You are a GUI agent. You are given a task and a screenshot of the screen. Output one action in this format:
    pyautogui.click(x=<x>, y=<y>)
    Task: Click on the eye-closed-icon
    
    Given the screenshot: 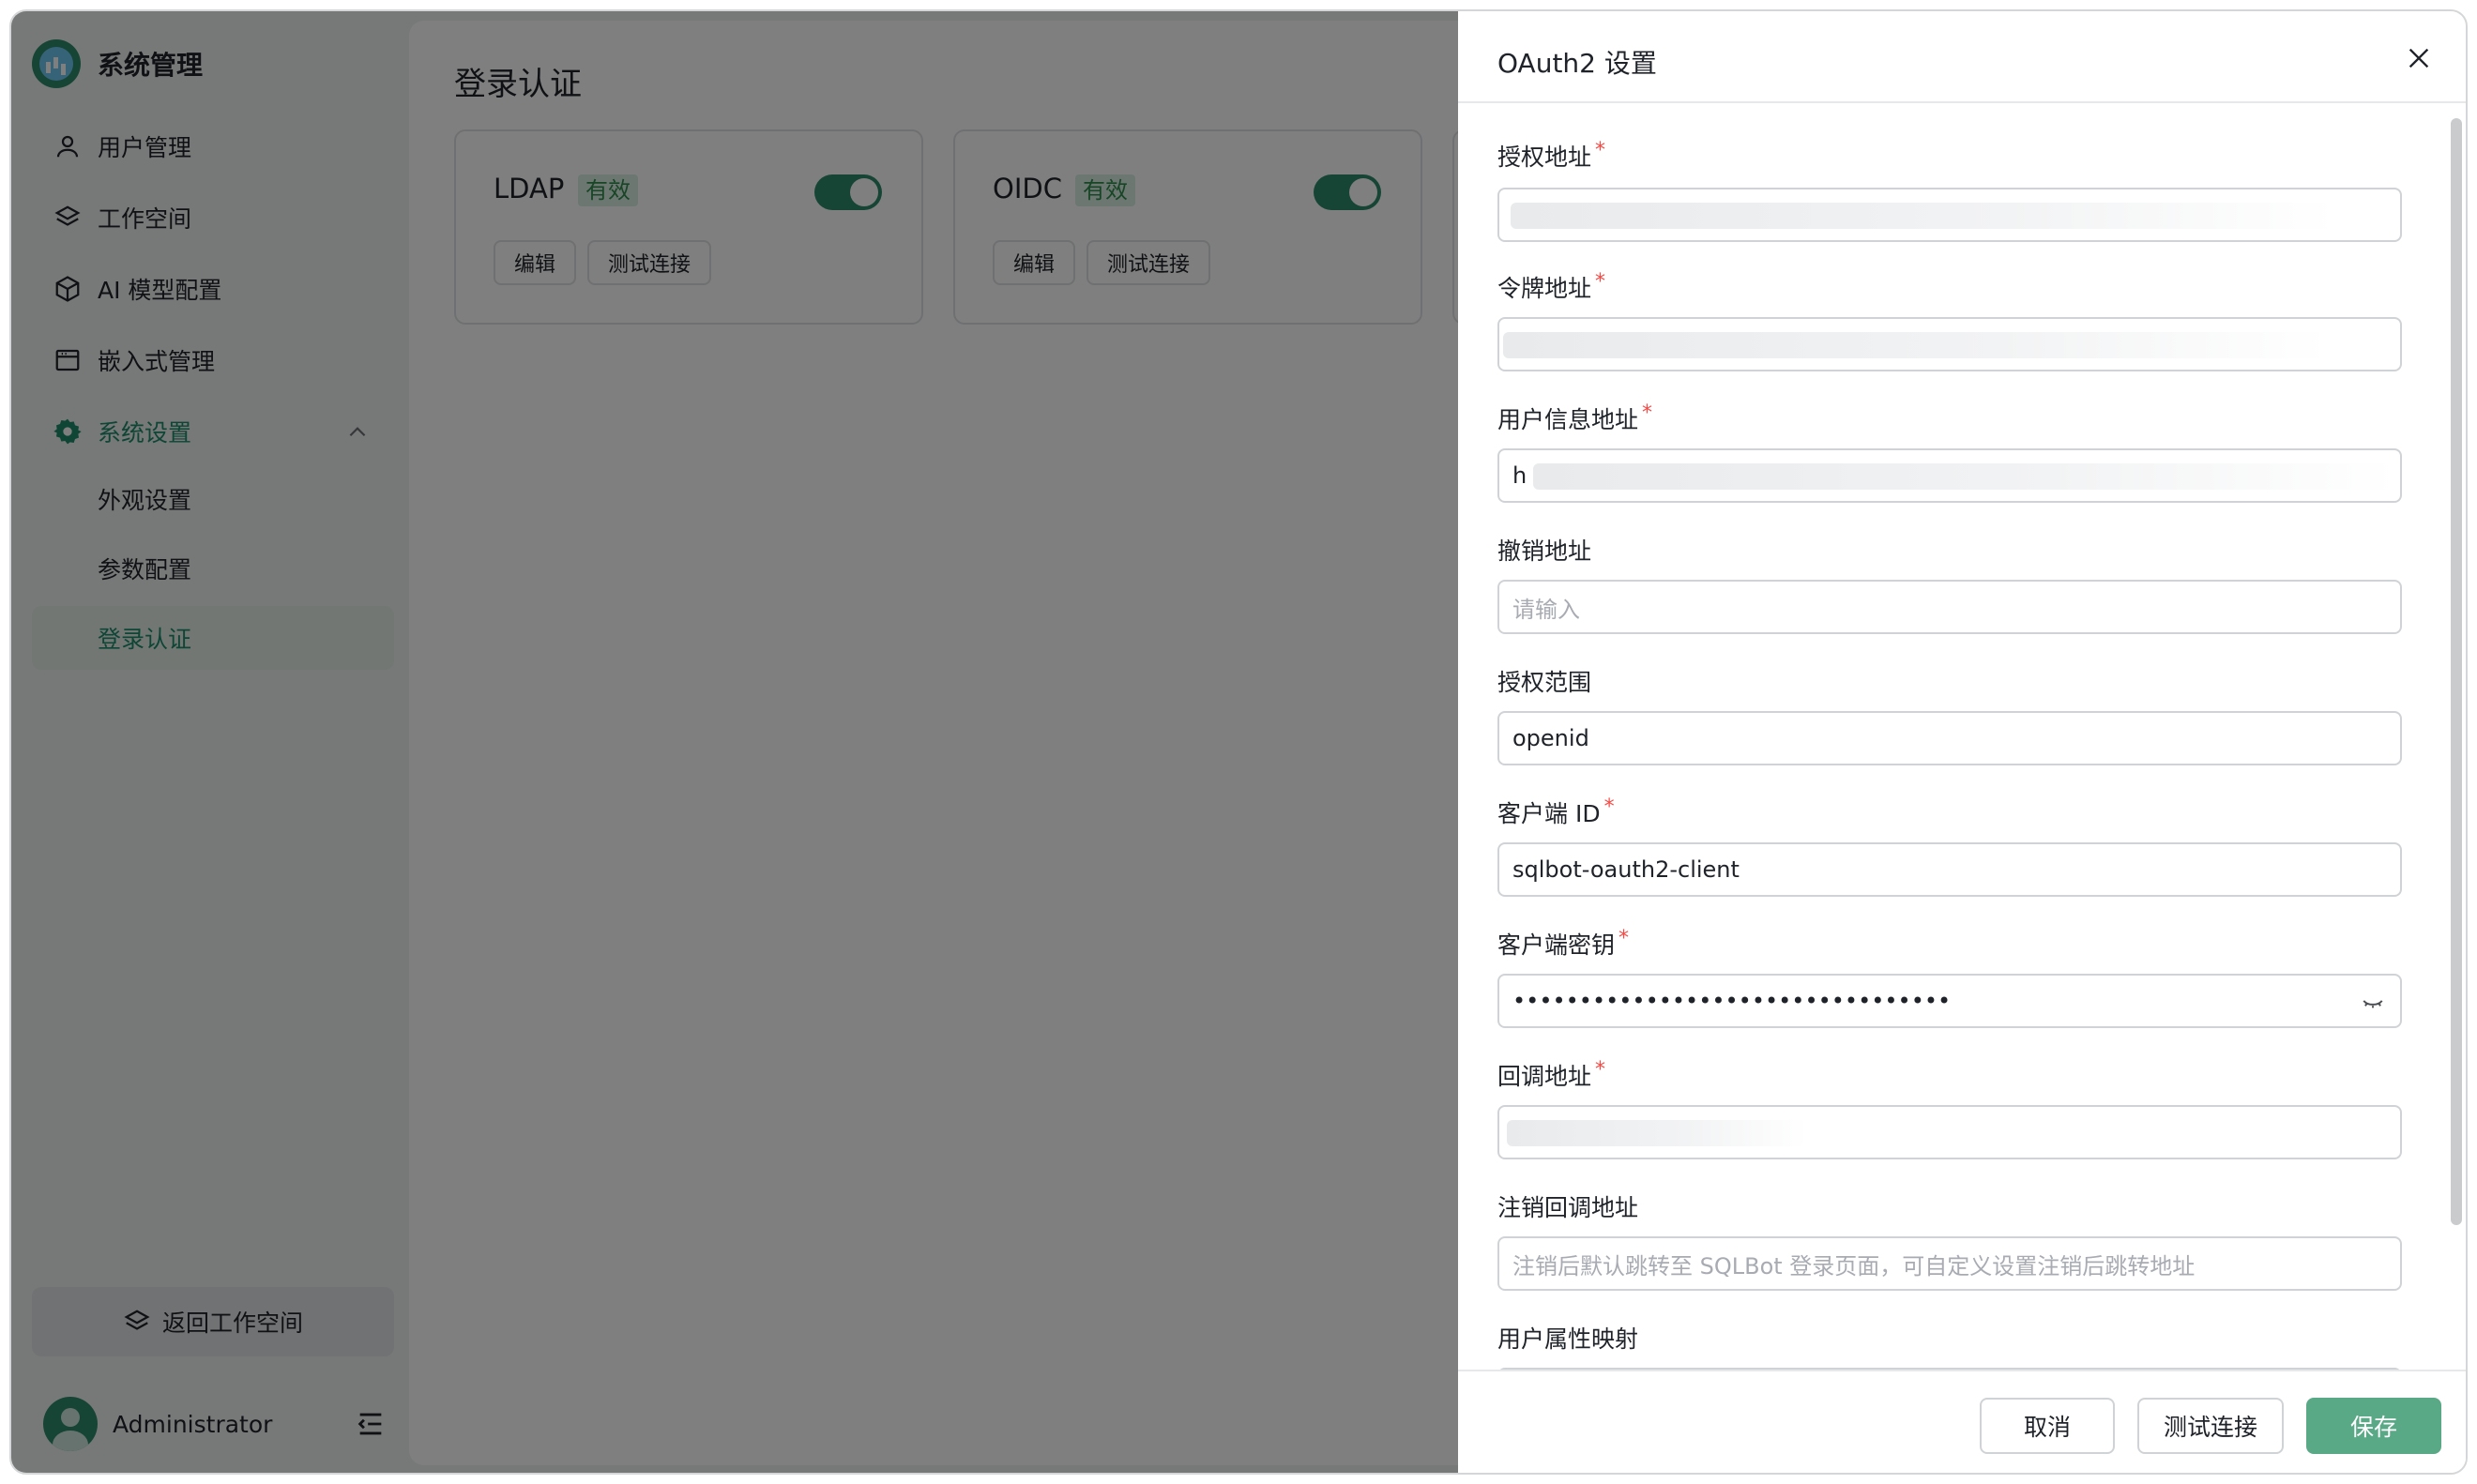 What is the action you would take?
    pyautogui.click(x=2373, y=1006)
    